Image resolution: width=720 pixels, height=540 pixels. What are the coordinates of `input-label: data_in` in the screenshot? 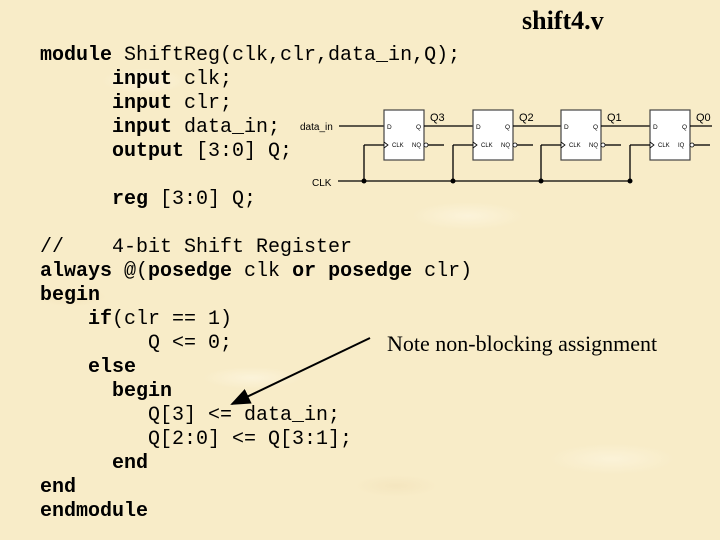 It's located at (316, 127).